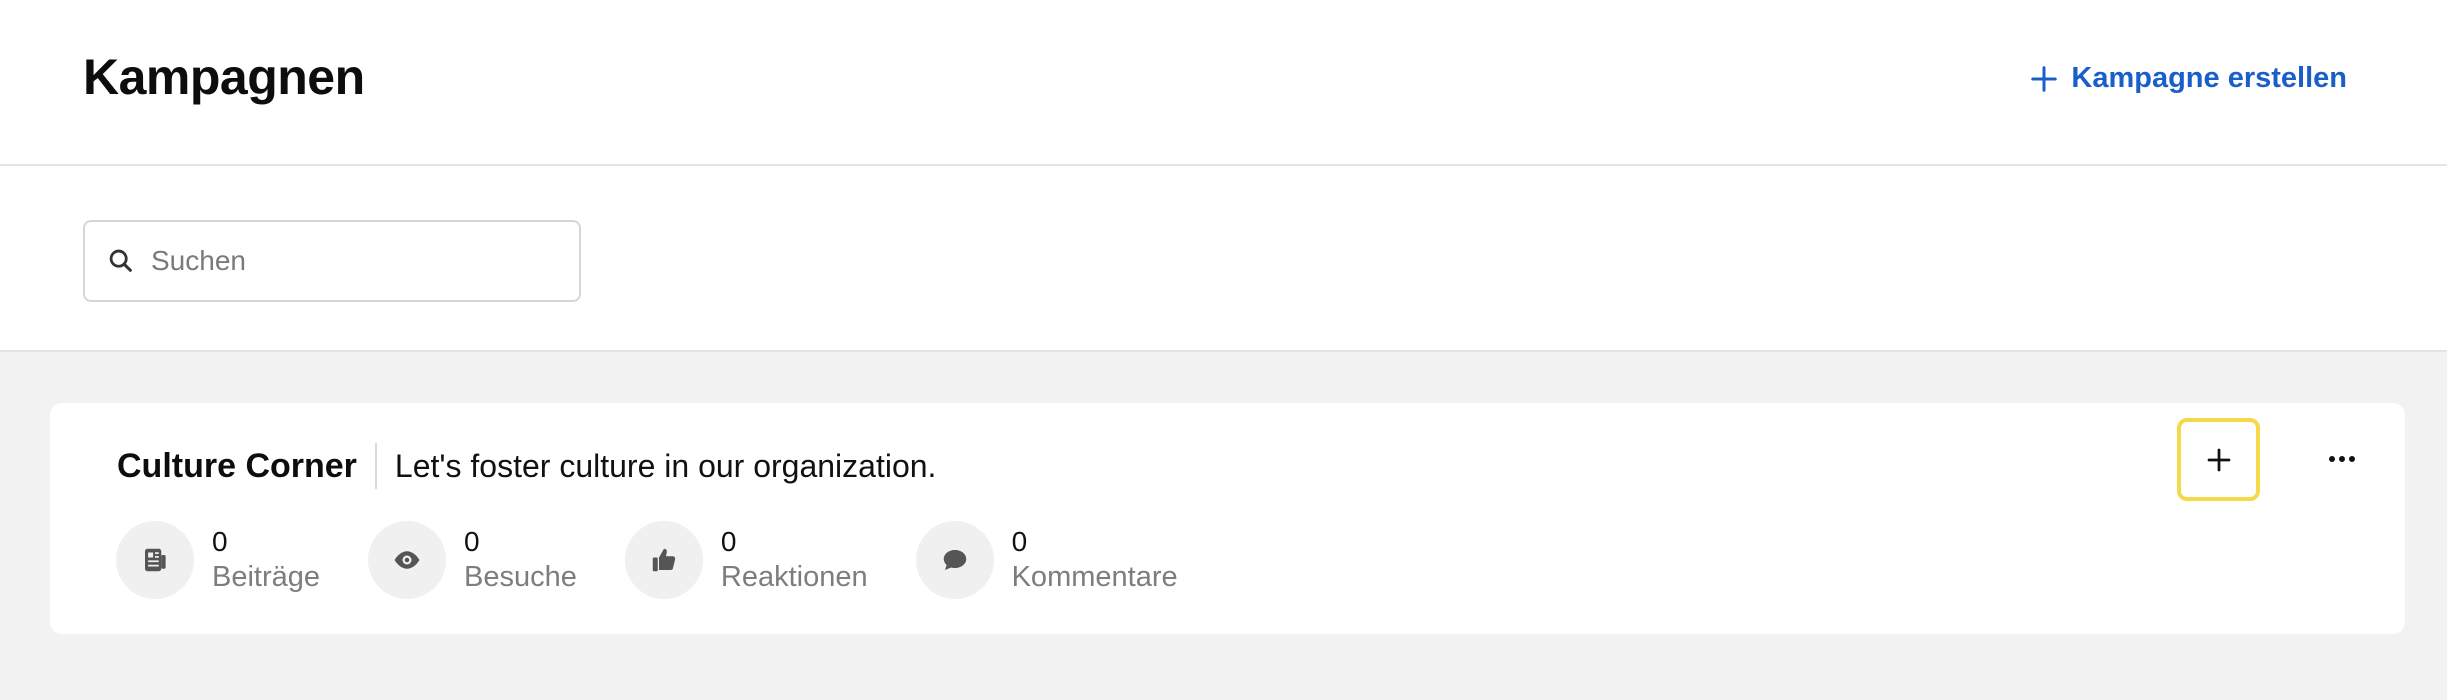  What do you see at coordinates (218, 560) in the screenshot?
I see `stat-posts: 0 Beiträge` at bounding box center [218, 560].